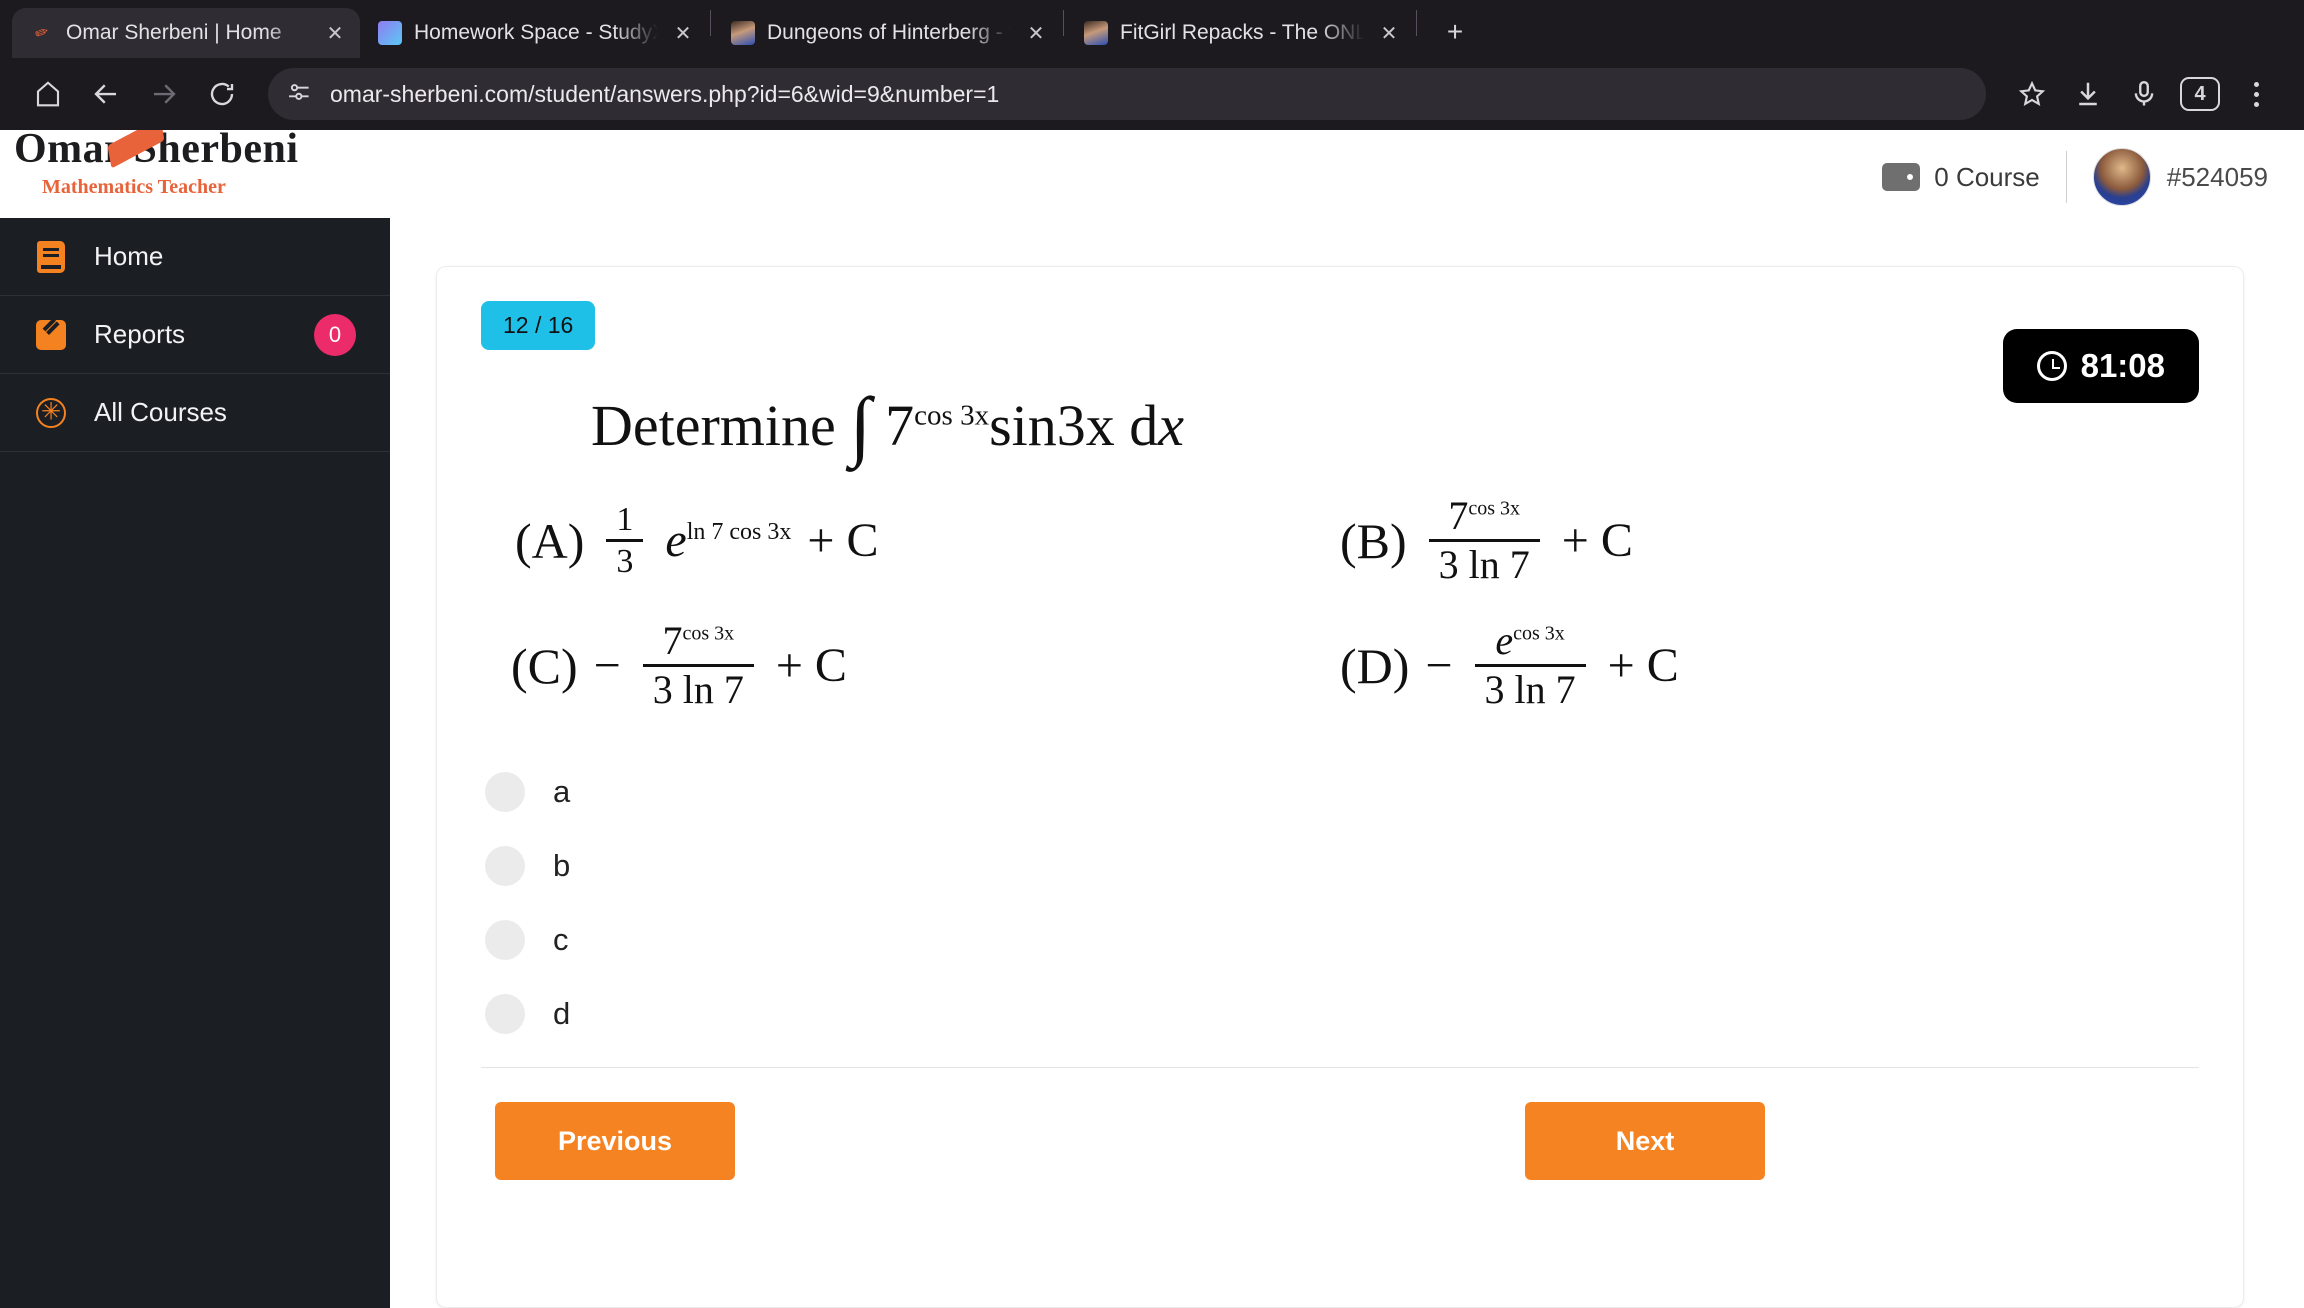 This screenshot has height=1308, width=2304. I want to click on tab-title: Homework Space - StudyX, so click(536, 32).